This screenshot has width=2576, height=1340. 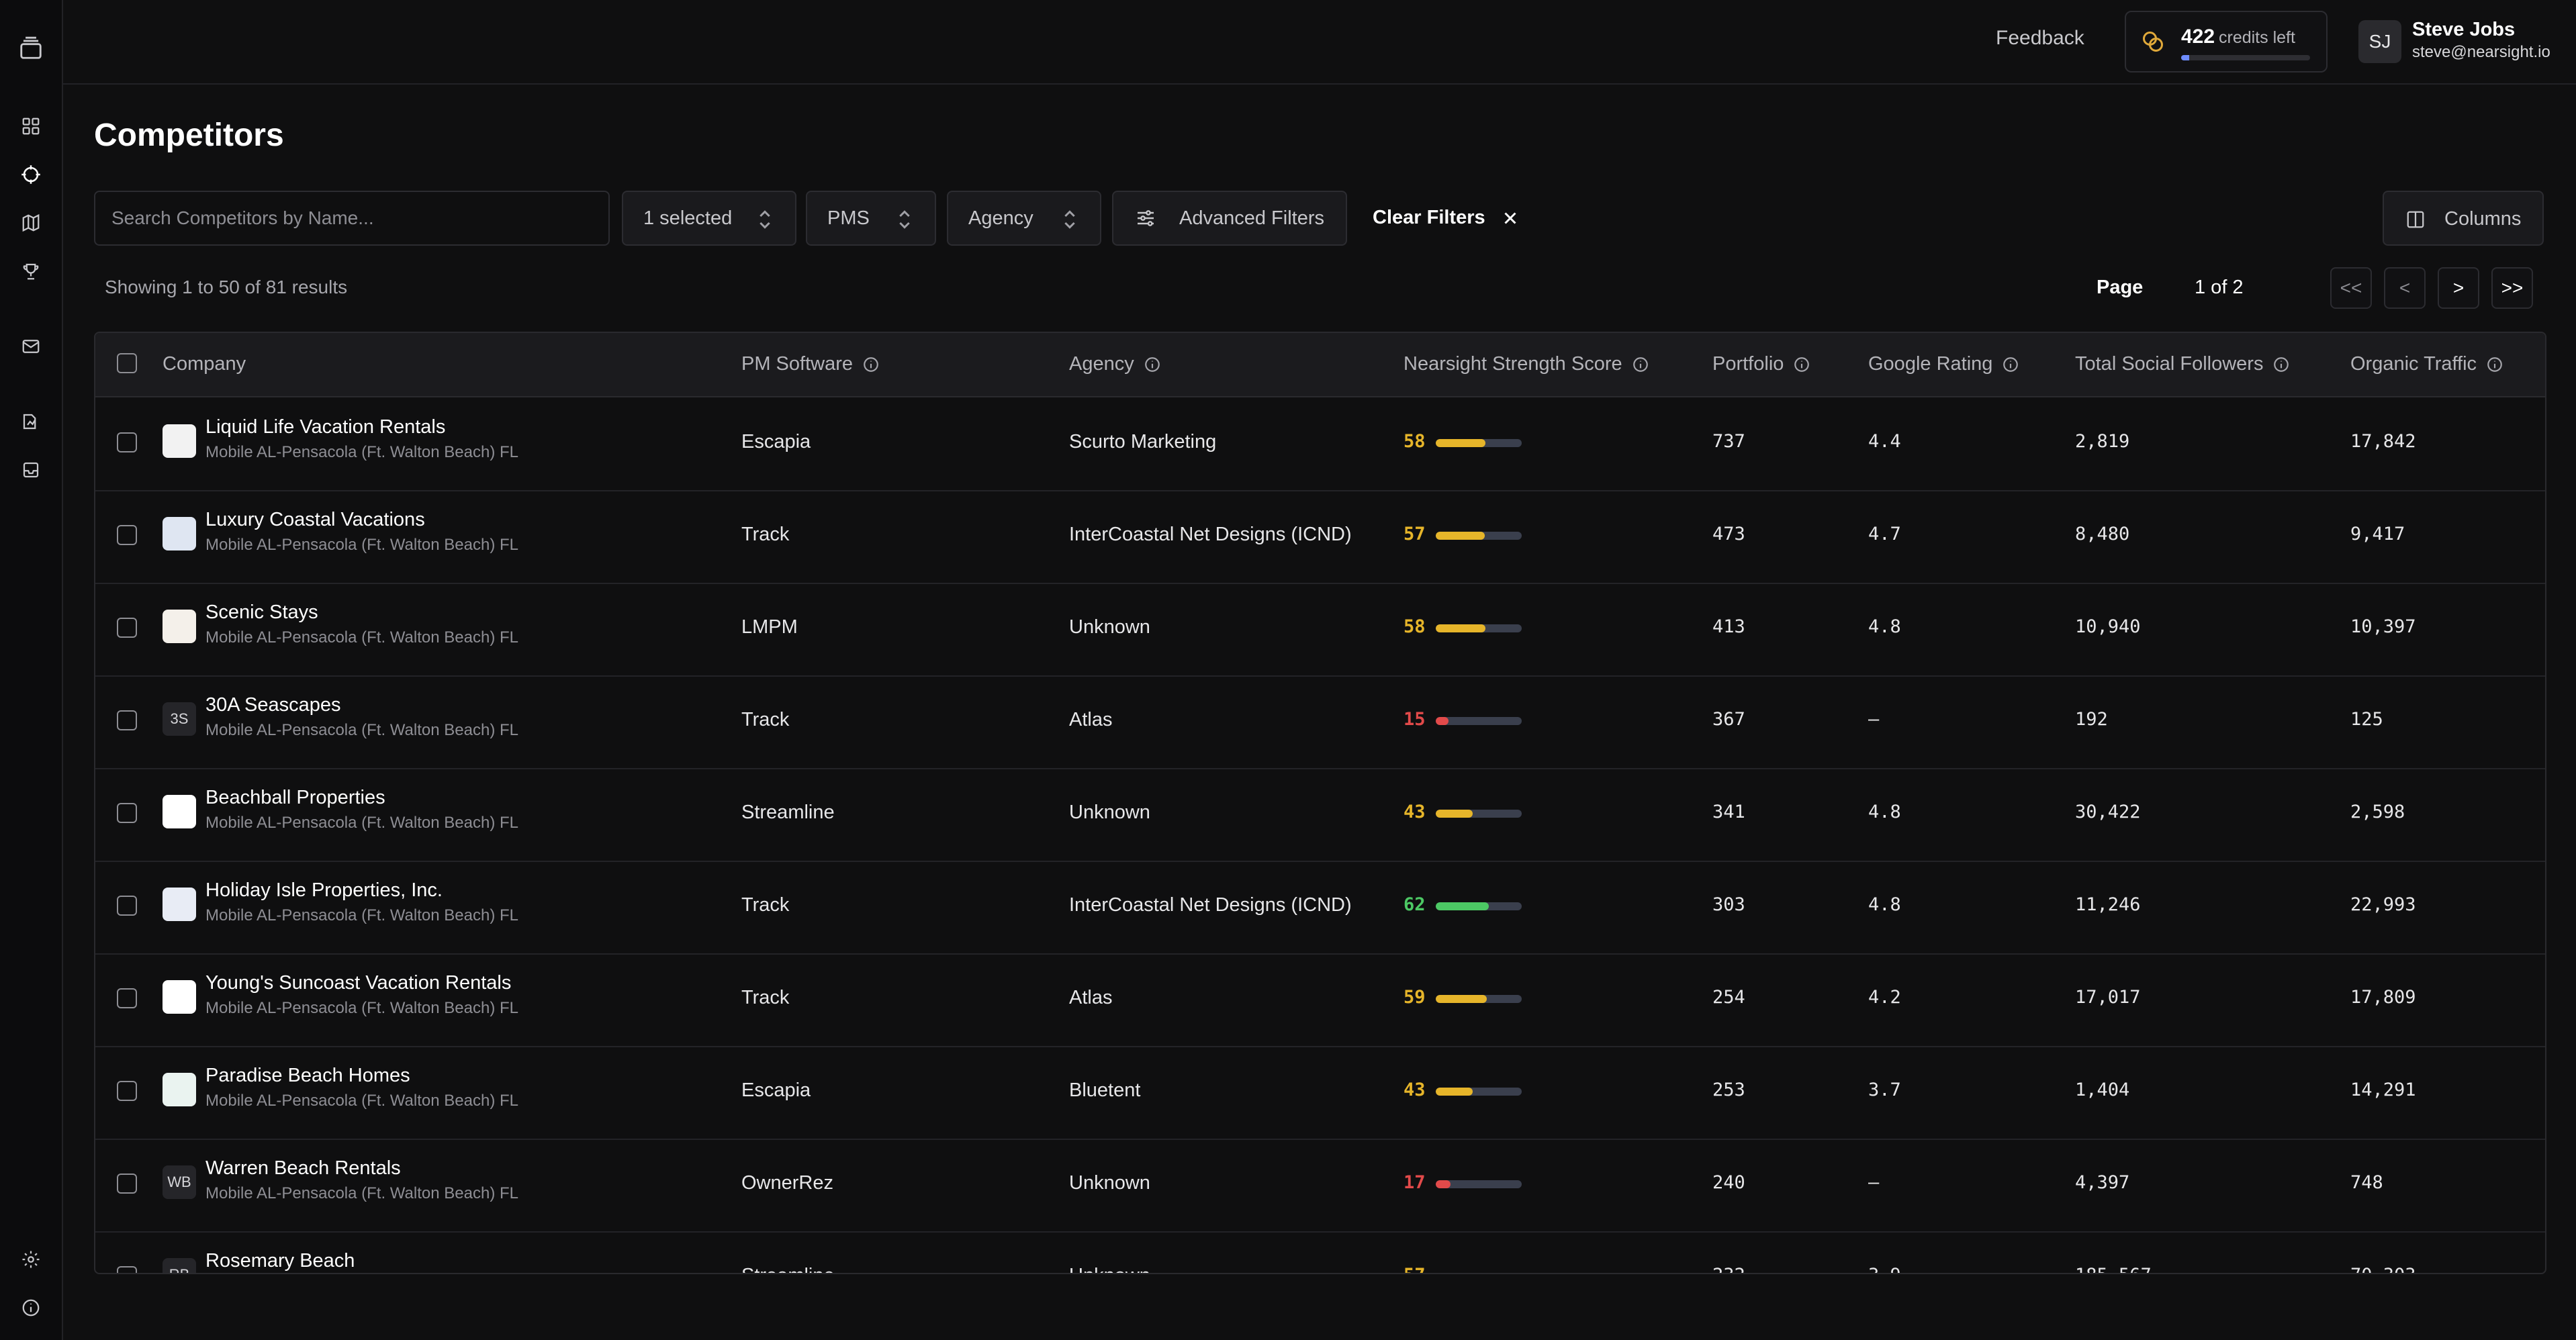 I want to click on first-page-button: <<, so click(x=2351, y=288).